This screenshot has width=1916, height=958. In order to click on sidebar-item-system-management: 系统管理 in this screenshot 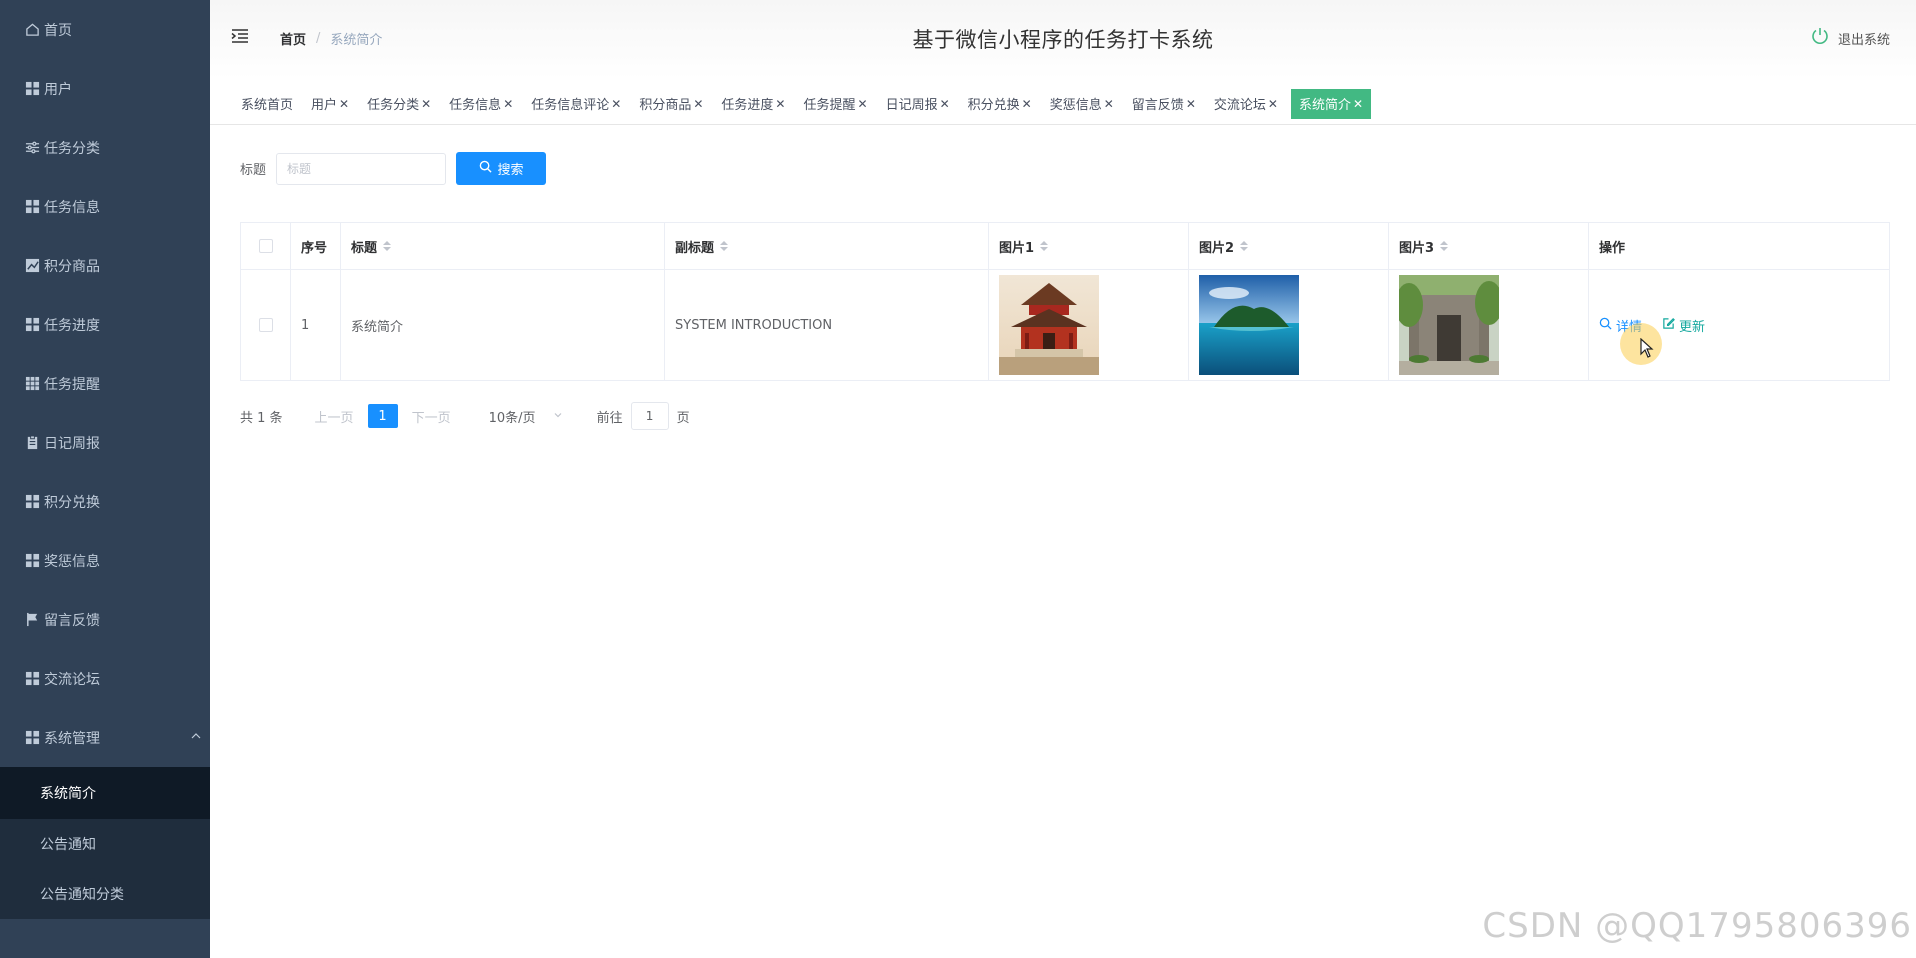, I will do `click(105, 737)`.